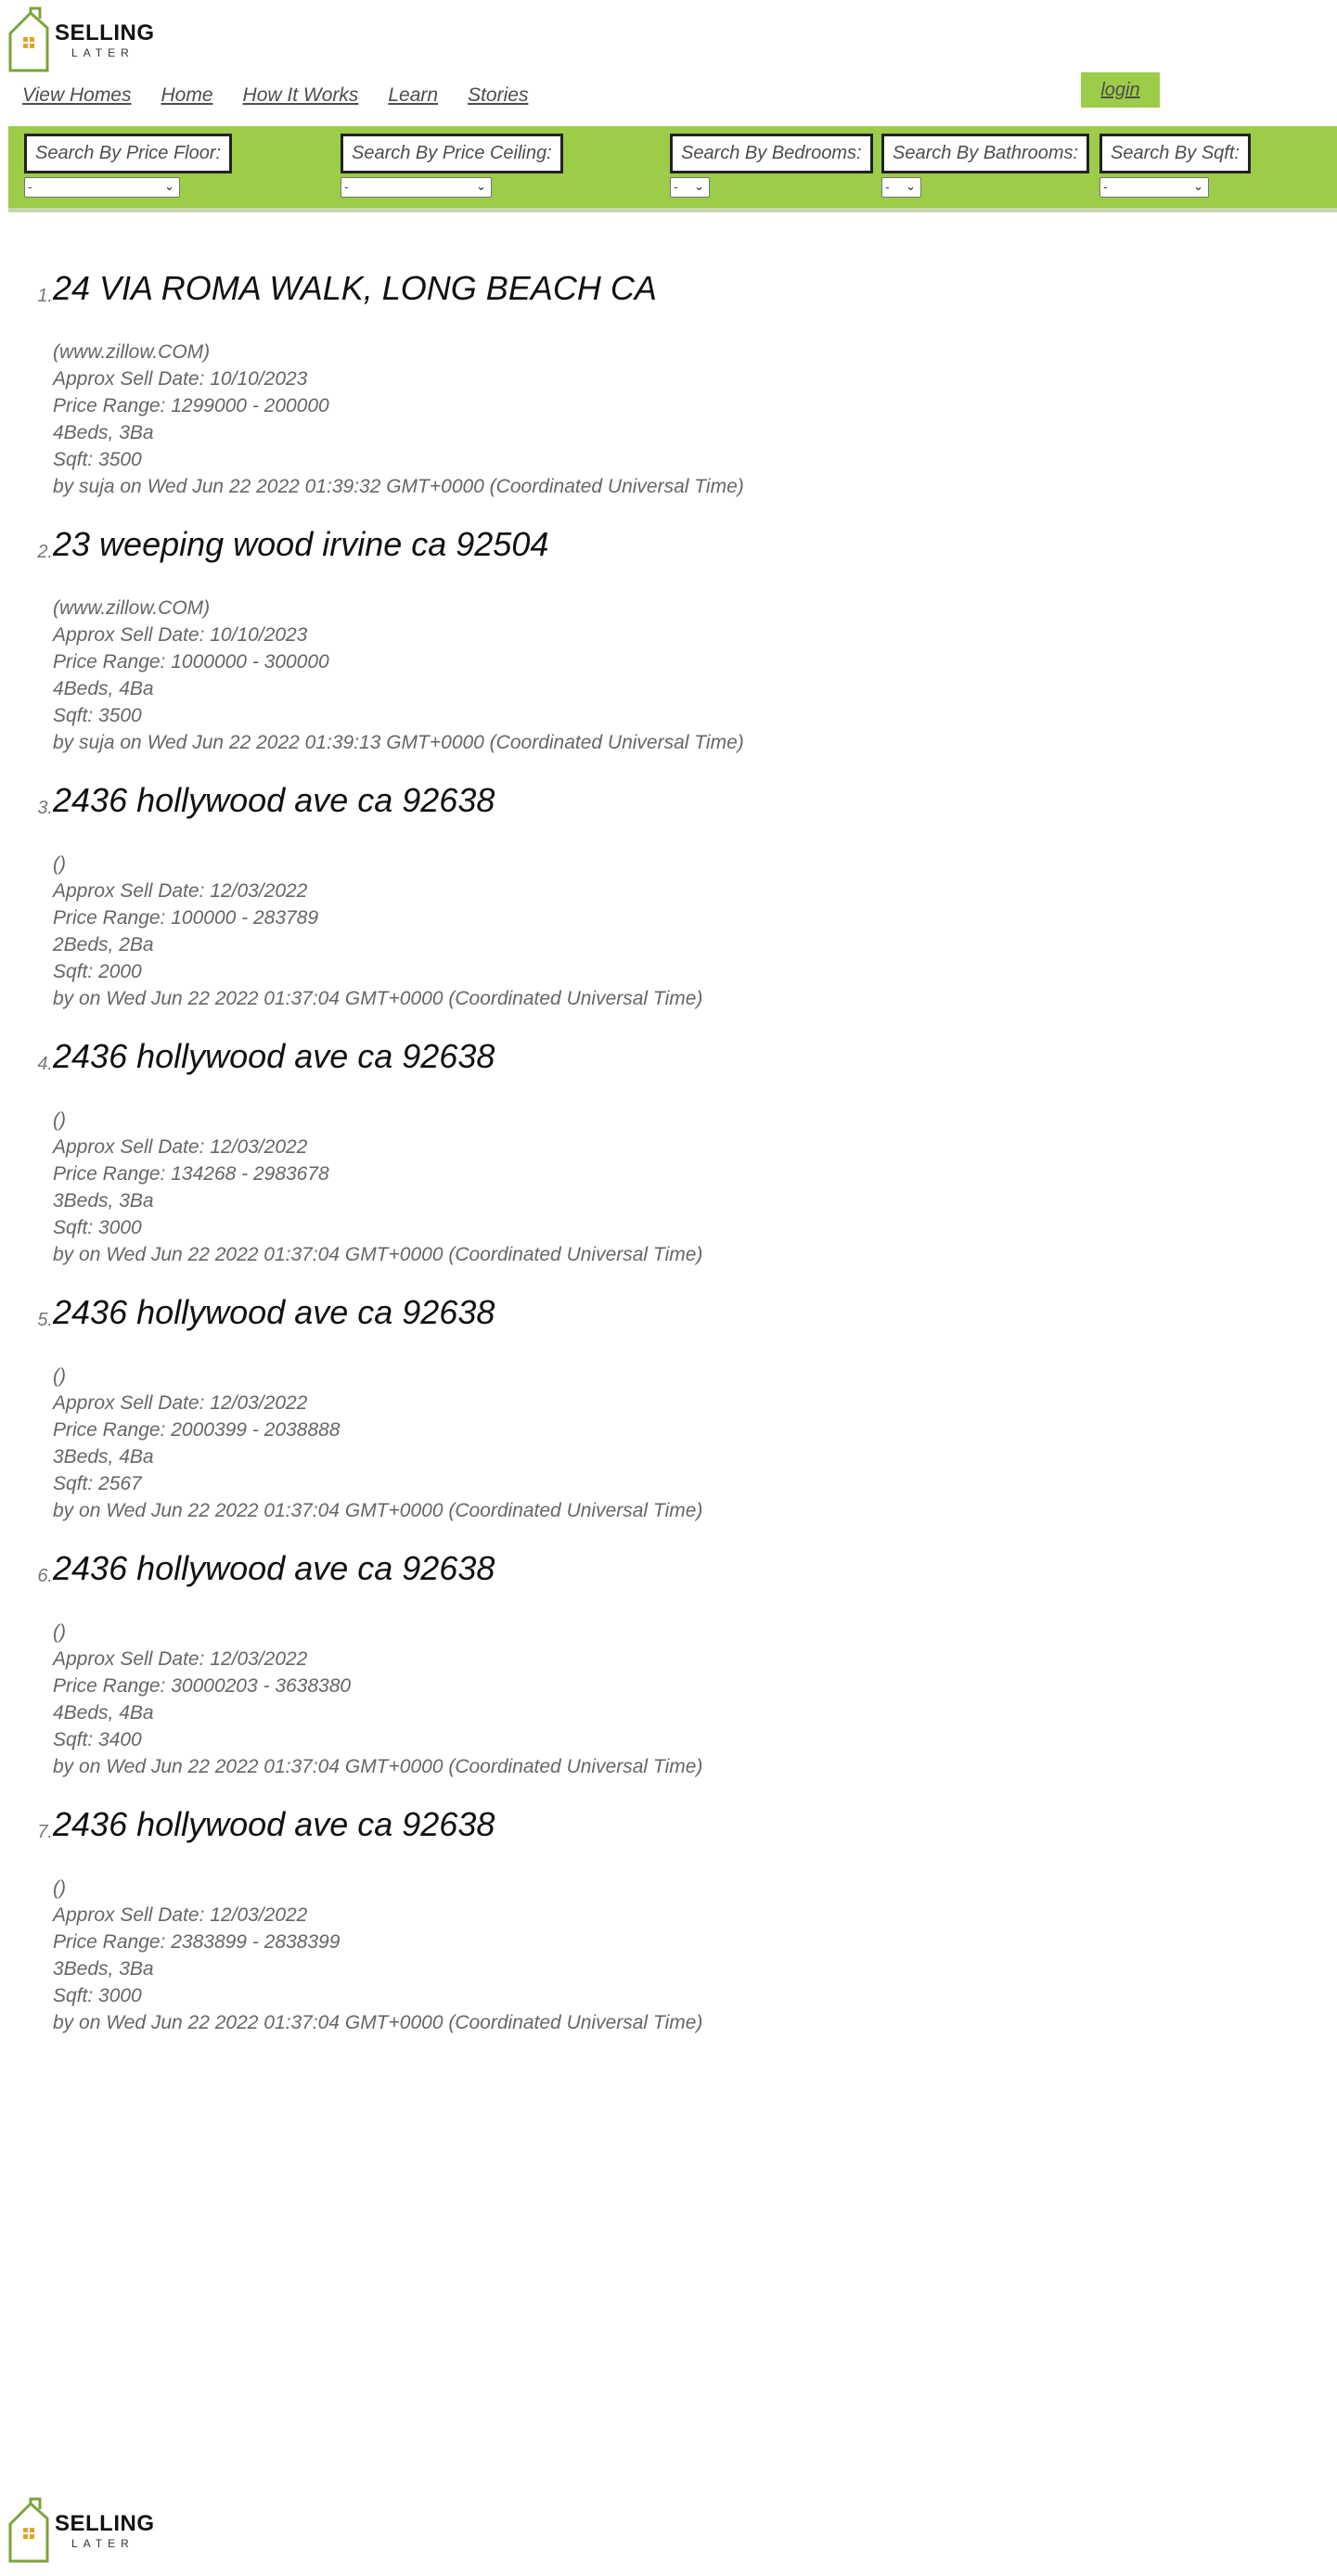 This screenshot has width=1337, height=2576. Describe the element at coordinates (347, 186) in the screenshot. I see `price-ceiling-value: -` at that location.